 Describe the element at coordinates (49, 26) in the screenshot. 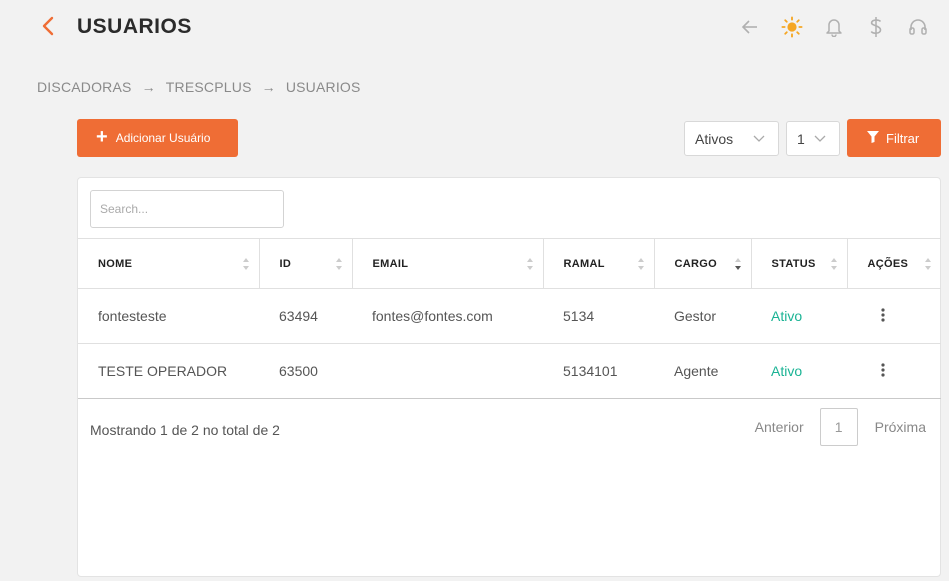

I see `back-arrow-icon` at that location.